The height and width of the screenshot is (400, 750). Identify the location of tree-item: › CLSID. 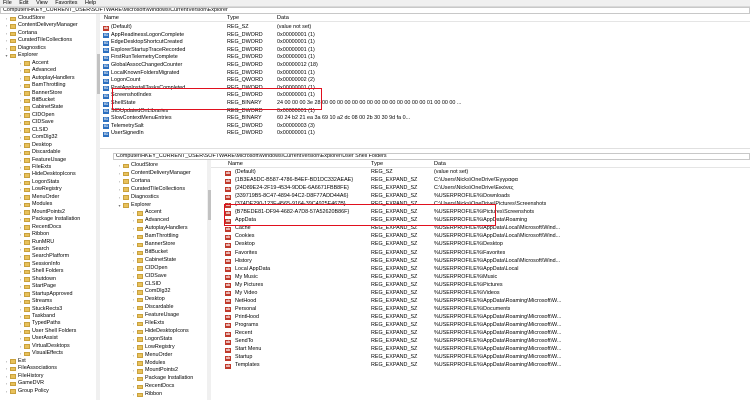
(146, 285).